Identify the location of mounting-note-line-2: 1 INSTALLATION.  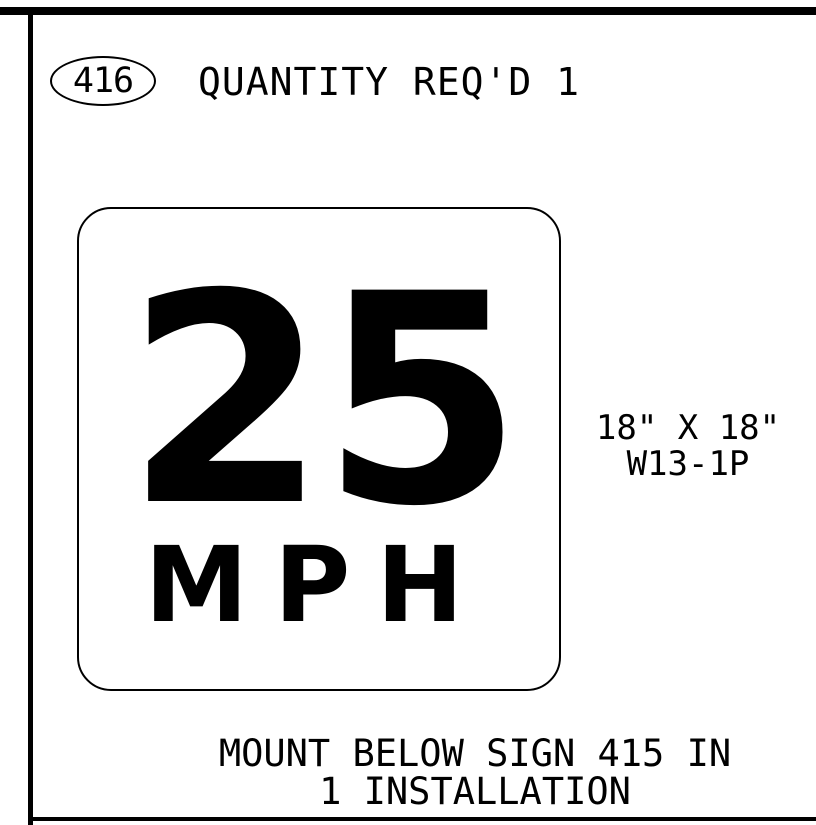
(475, 791).